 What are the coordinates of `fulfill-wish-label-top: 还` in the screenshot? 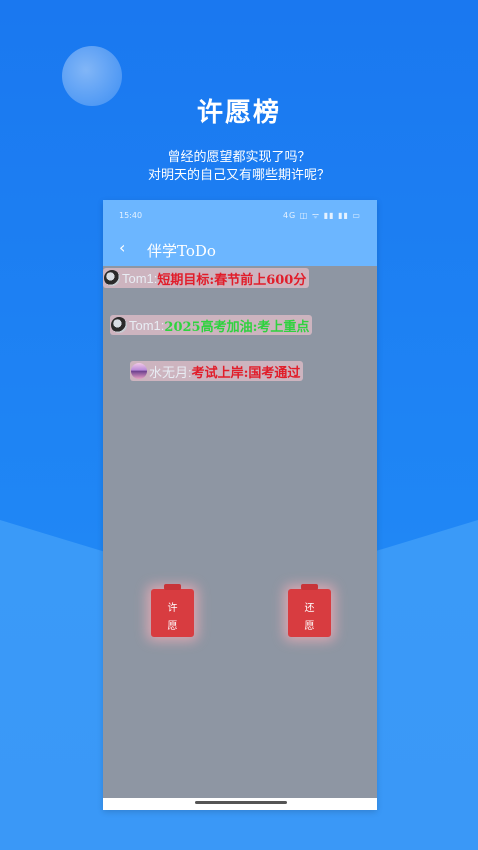 It's located at (309, 608).